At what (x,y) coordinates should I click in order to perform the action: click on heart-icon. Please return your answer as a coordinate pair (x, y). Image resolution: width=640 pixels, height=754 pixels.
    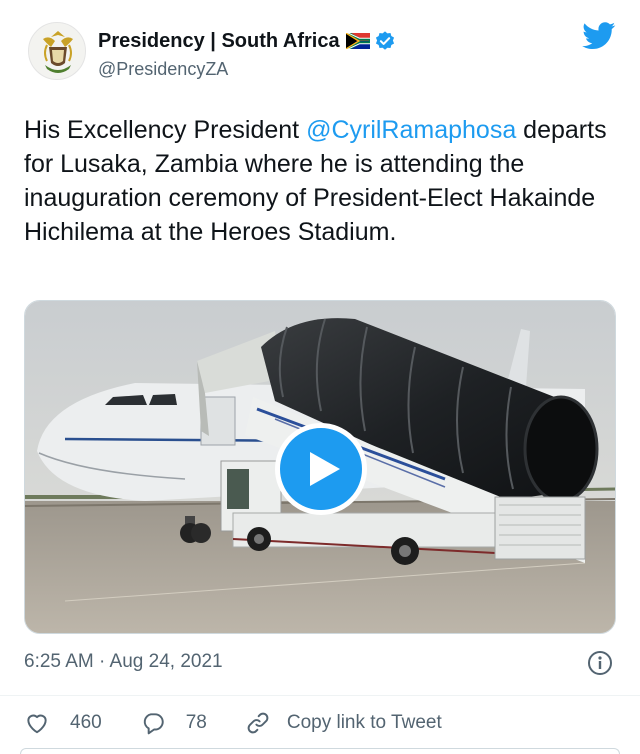
    Looking at the image, I should click on (37, 724).